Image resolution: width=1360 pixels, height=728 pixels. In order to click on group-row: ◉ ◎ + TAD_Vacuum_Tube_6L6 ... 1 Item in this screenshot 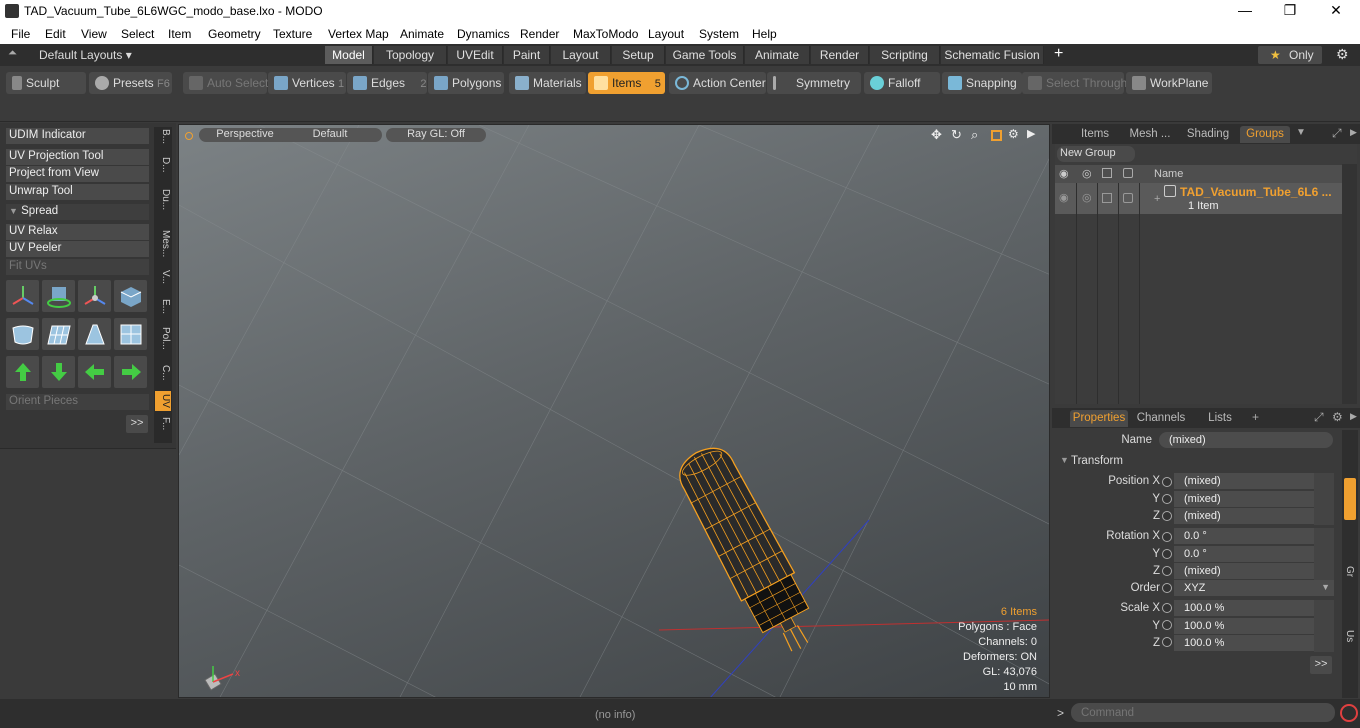, I will do `click(1198, 198)`.